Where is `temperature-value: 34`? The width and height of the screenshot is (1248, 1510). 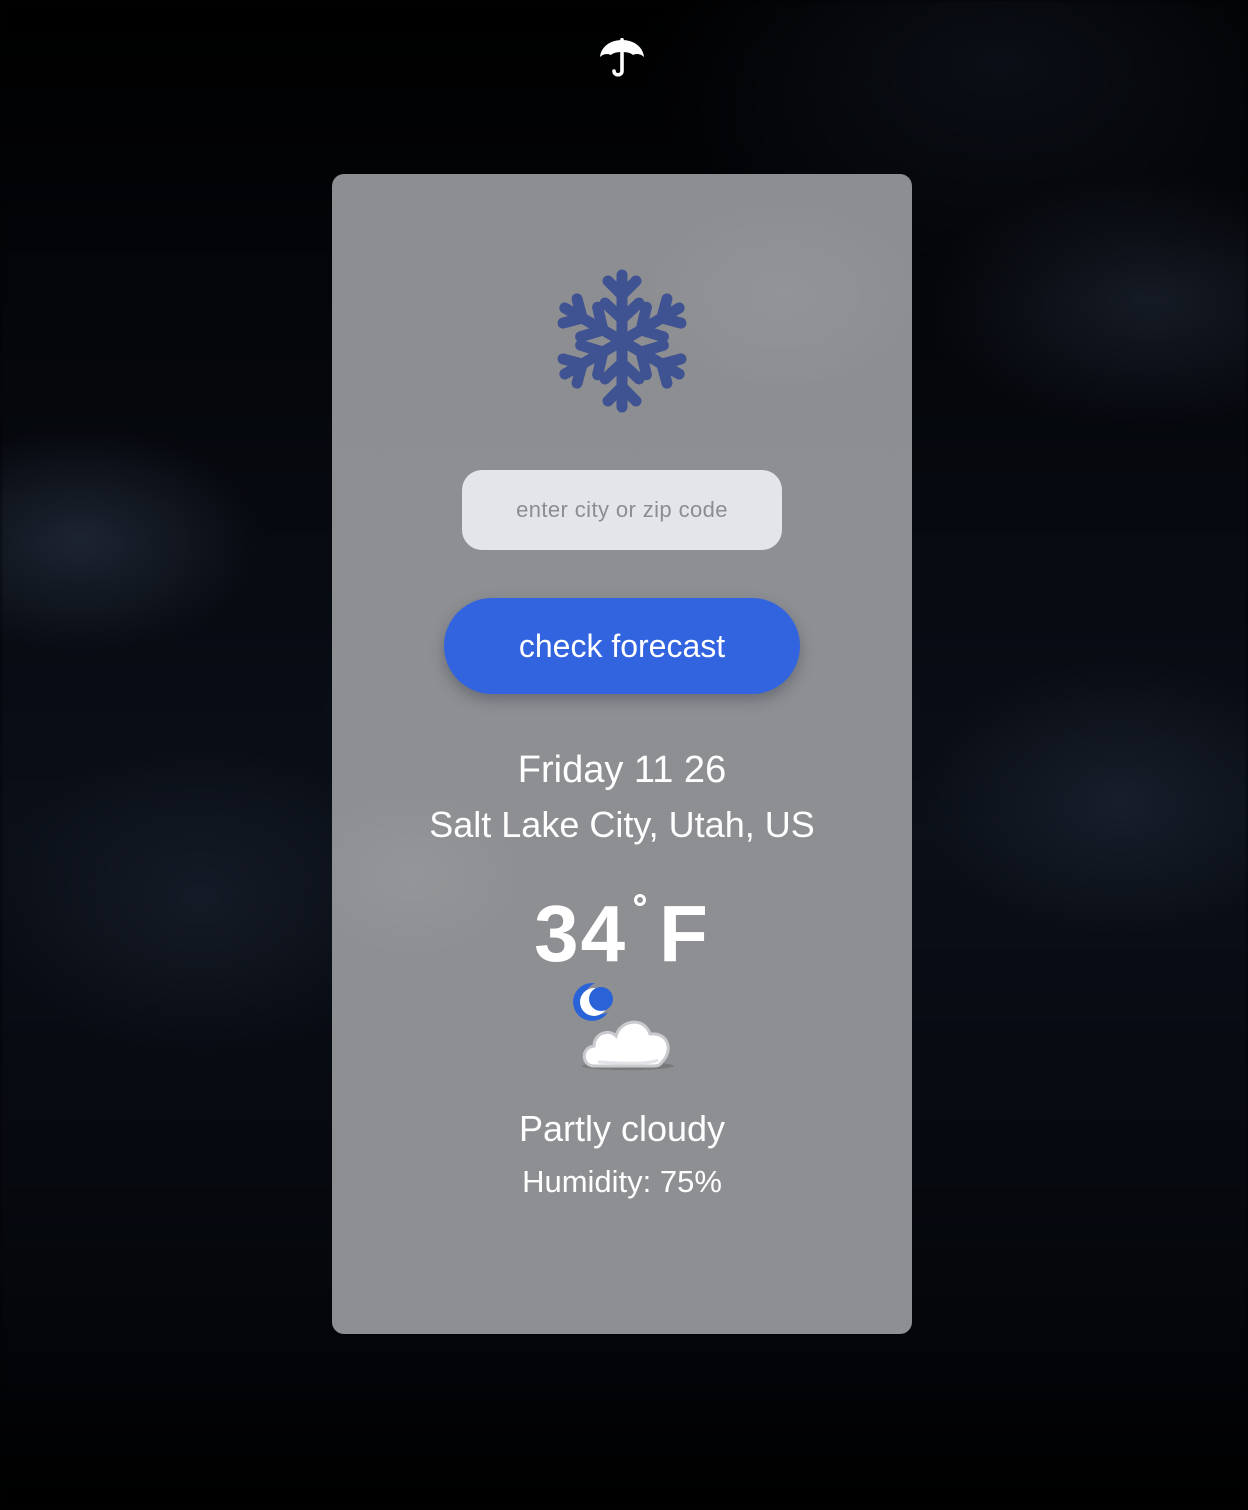 temperature-value: 34 is located at coordinates (581, 933).